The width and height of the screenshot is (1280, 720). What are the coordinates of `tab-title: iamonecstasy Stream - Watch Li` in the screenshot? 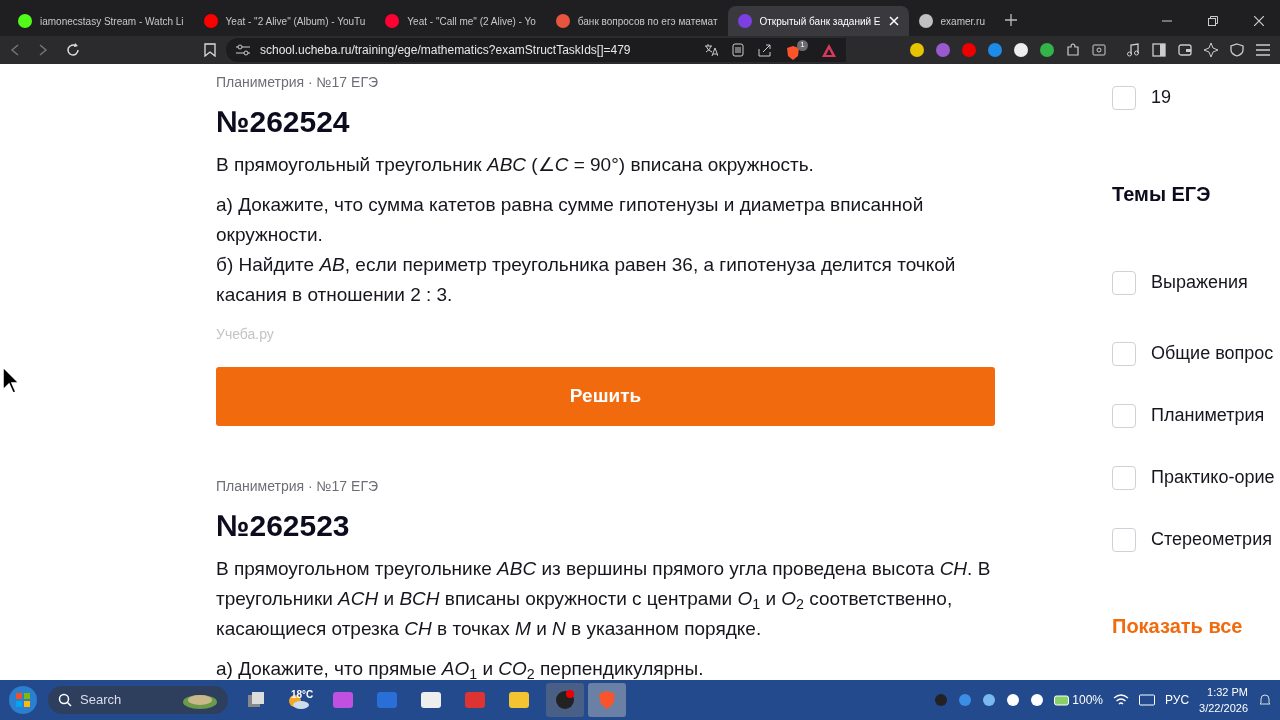 It's located at (112, 21).